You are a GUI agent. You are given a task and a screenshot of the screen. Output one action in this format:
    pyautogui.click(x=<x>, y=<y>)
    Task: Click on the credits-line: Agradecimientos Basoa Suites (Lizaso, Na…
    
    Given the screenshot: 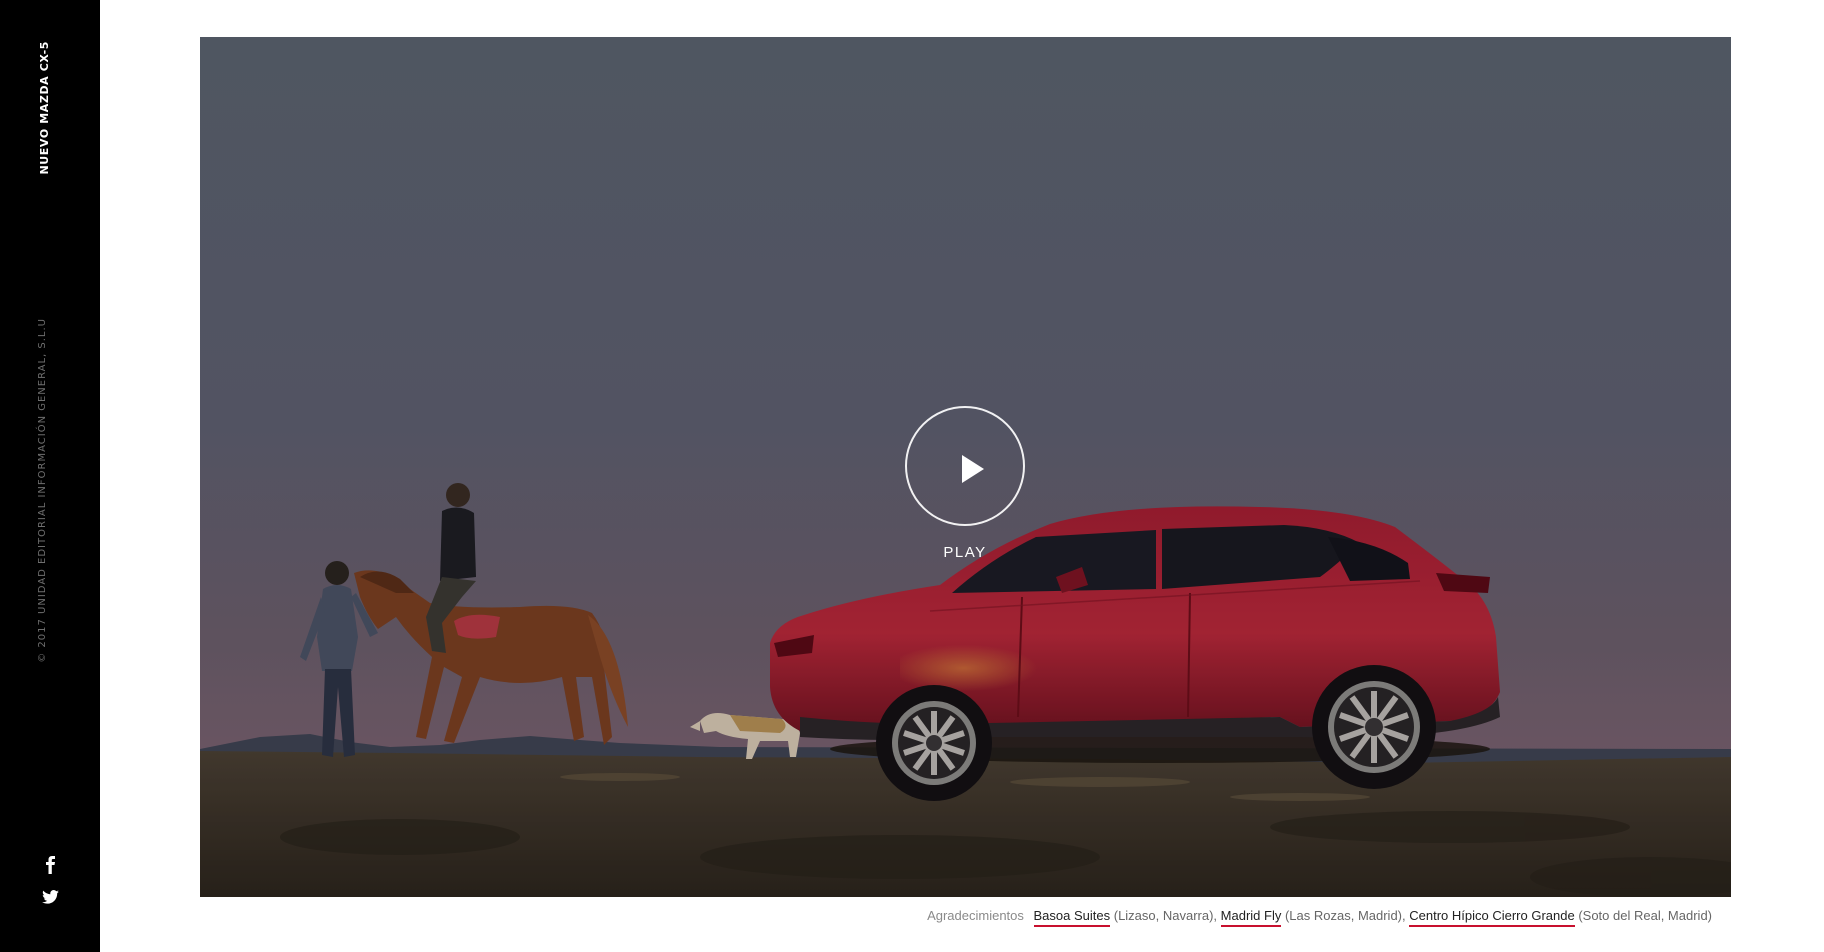 What is the action you would take?
    pyautogui.click(x=1319, y=917)
    